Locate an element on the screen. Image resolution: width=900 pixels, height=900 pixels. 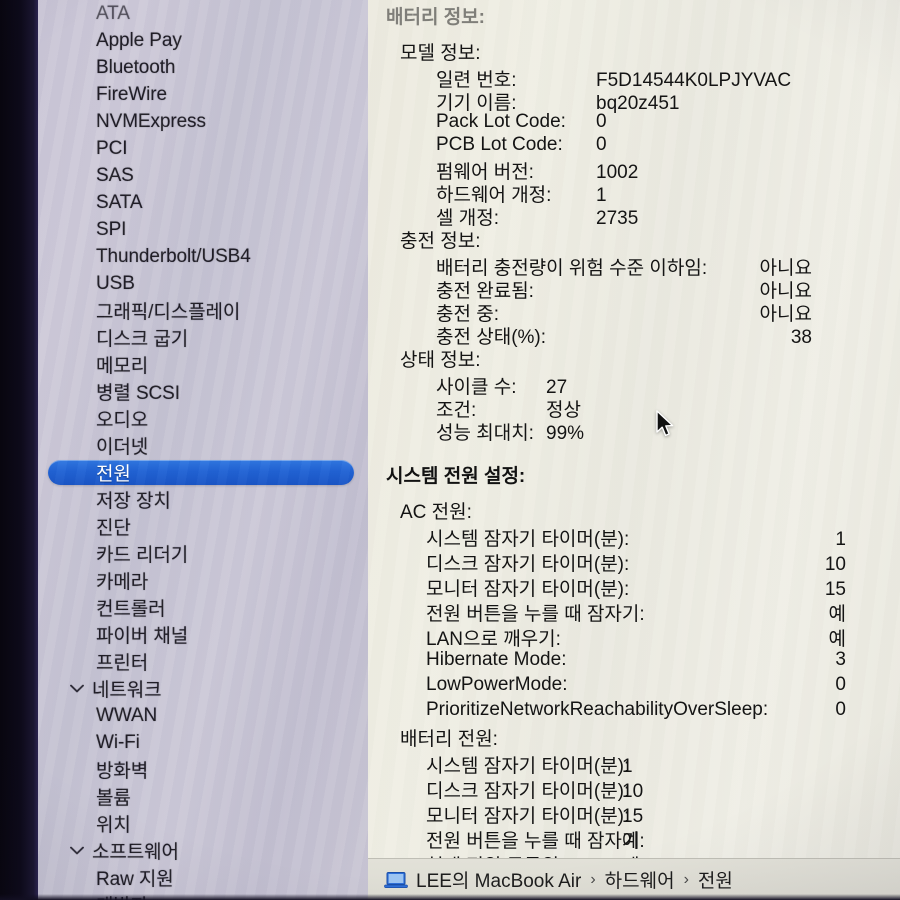
ac-power-row: 모니터 잠자기 타이머(분): 15 is located at coordinates (636, 587).